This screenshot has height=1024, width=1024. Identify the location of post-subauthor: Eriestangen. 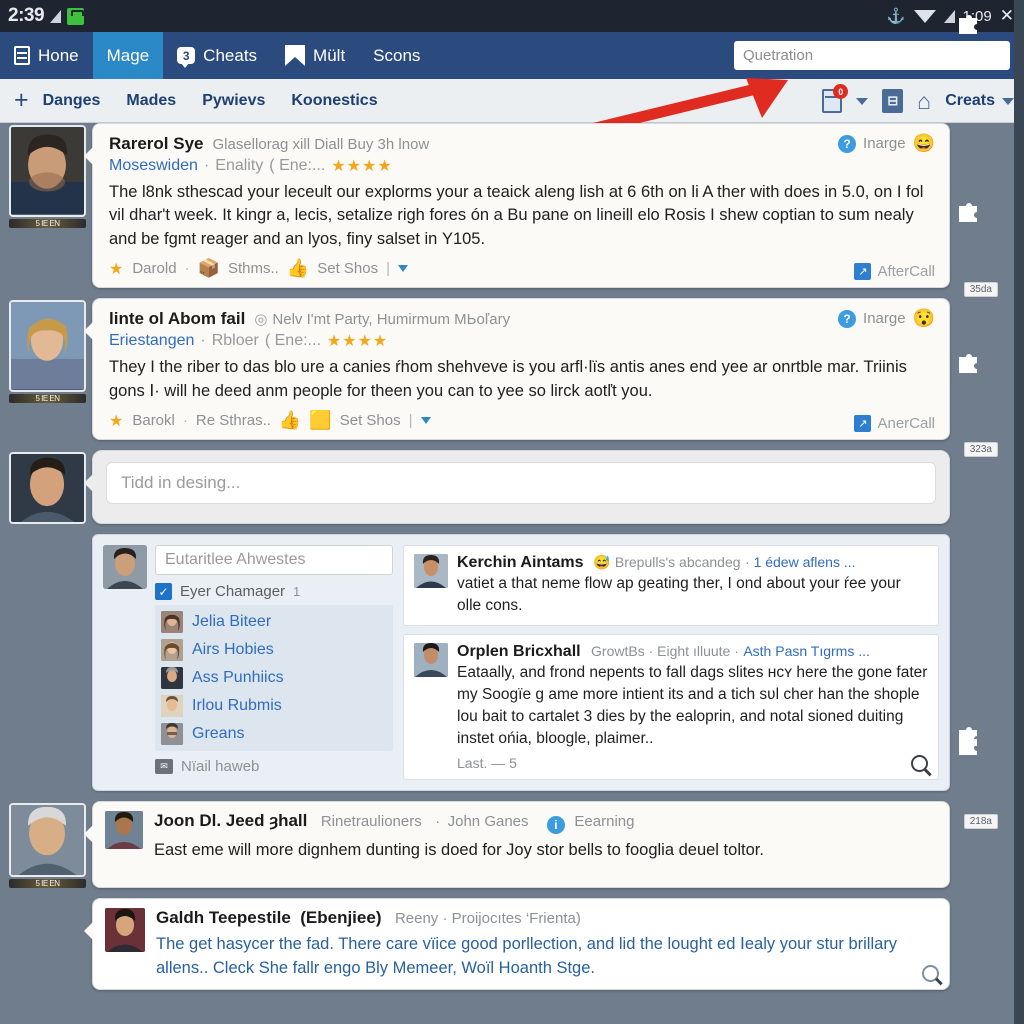
(151, 341).